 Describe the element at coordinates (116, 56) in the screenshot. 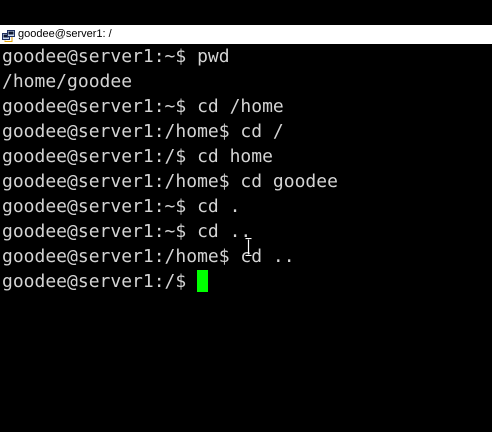

I see `terminal-line: goodee@server1:~$ pwd` at that location.